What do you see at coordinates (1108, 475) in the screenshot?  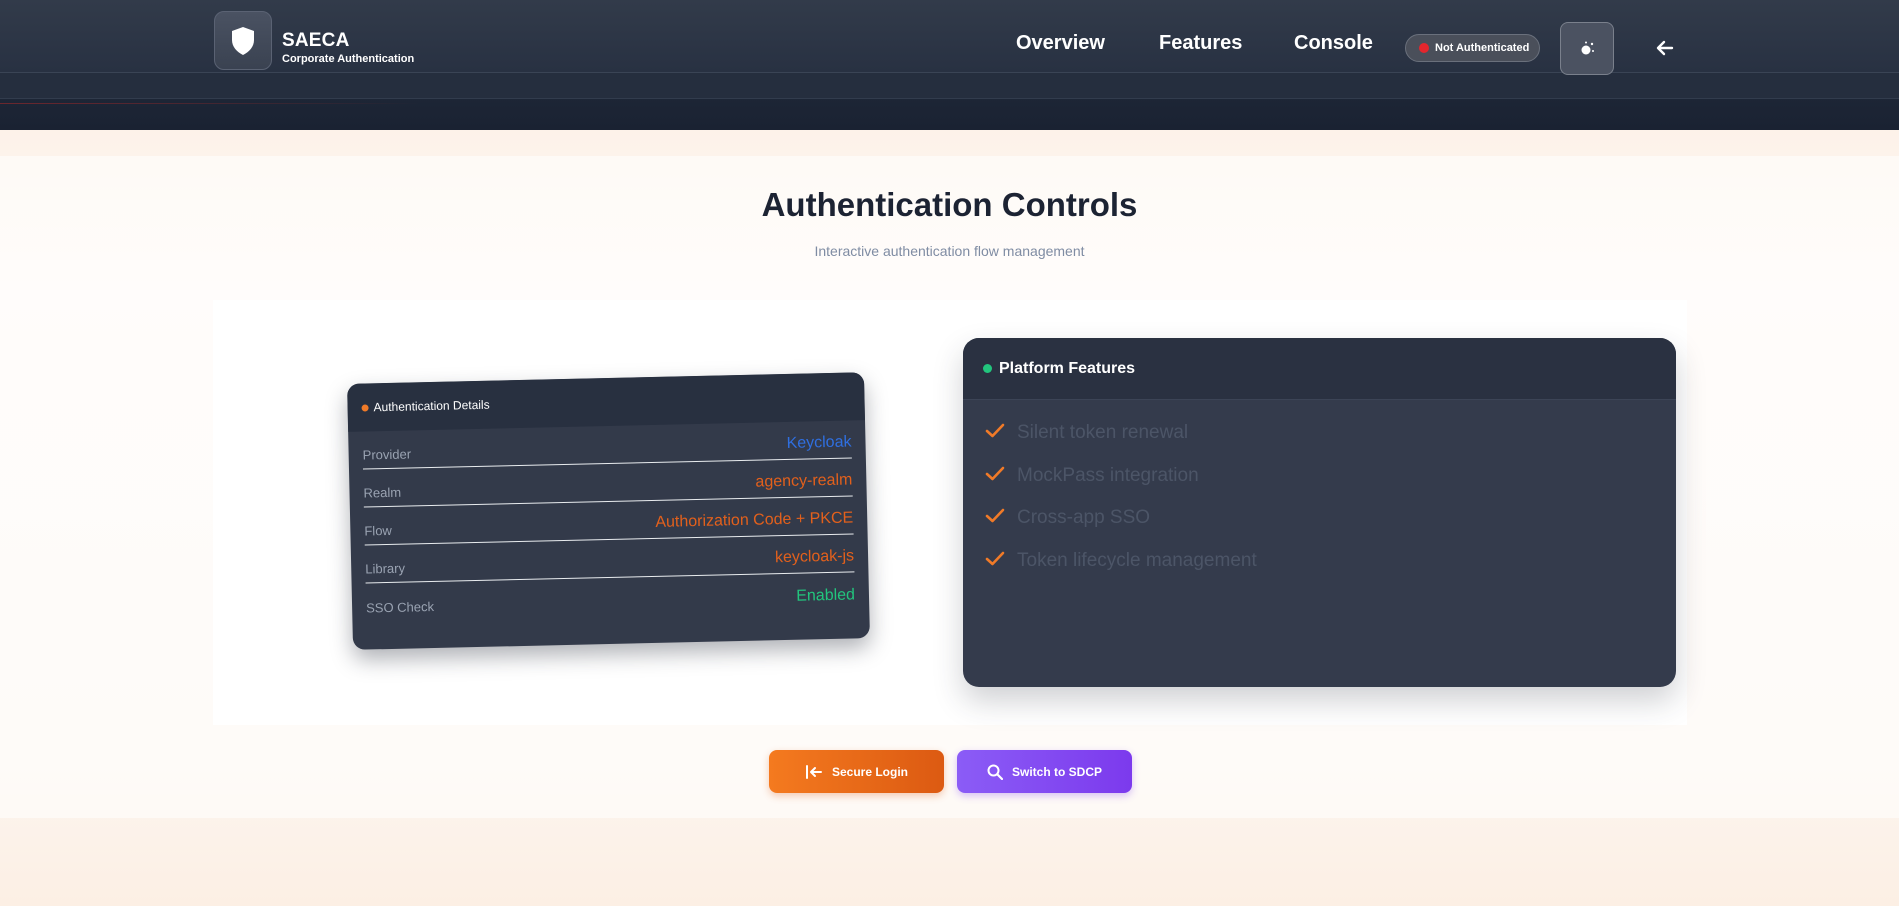 I see `feature-label: MockPass integration` at bounding box center [1108, 475].